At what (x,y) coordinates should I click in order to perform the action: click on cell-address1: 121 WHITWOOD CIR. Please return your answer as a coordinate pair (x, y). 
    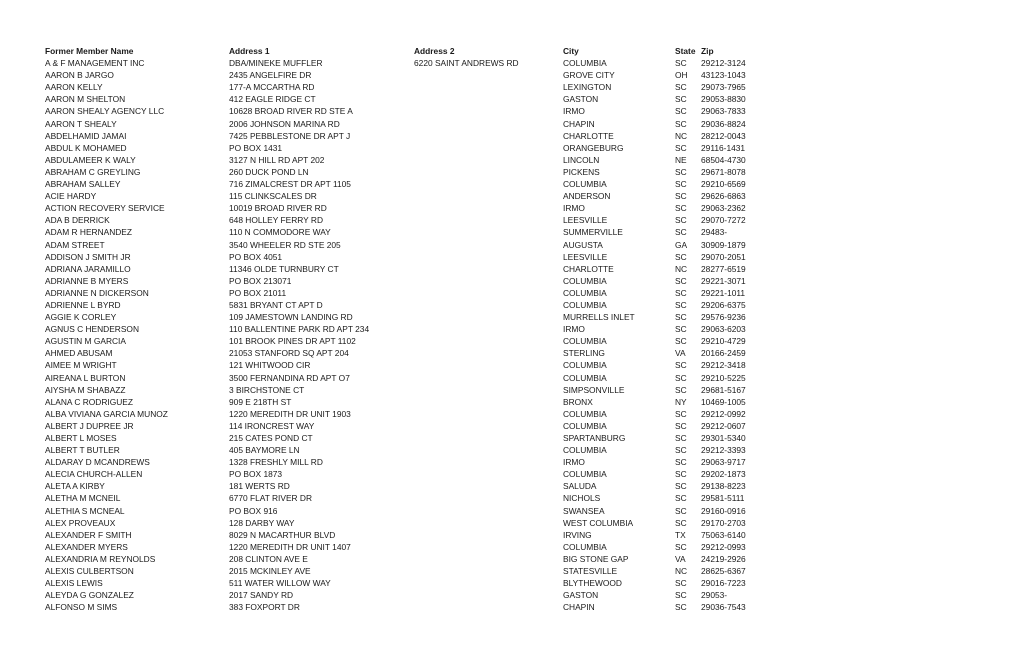
    Looking at the image, I should click on (270, 365).